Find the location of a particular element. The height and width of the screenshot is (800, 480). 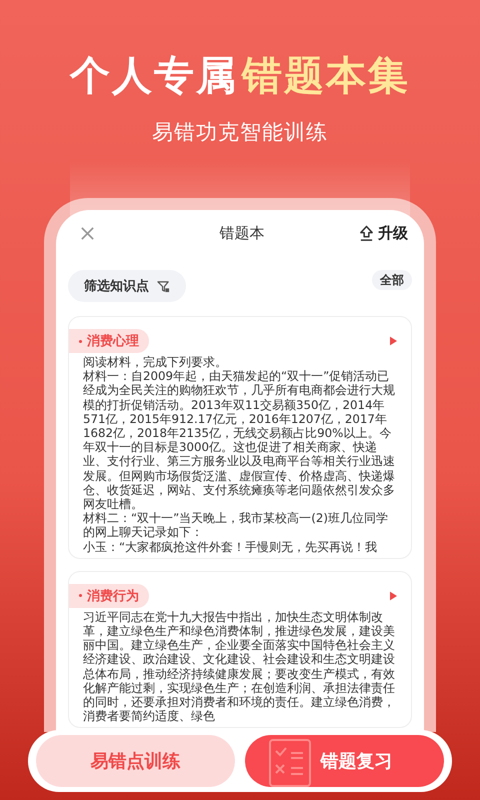

headline: 个人专属 is located at coordinates (154, 76).